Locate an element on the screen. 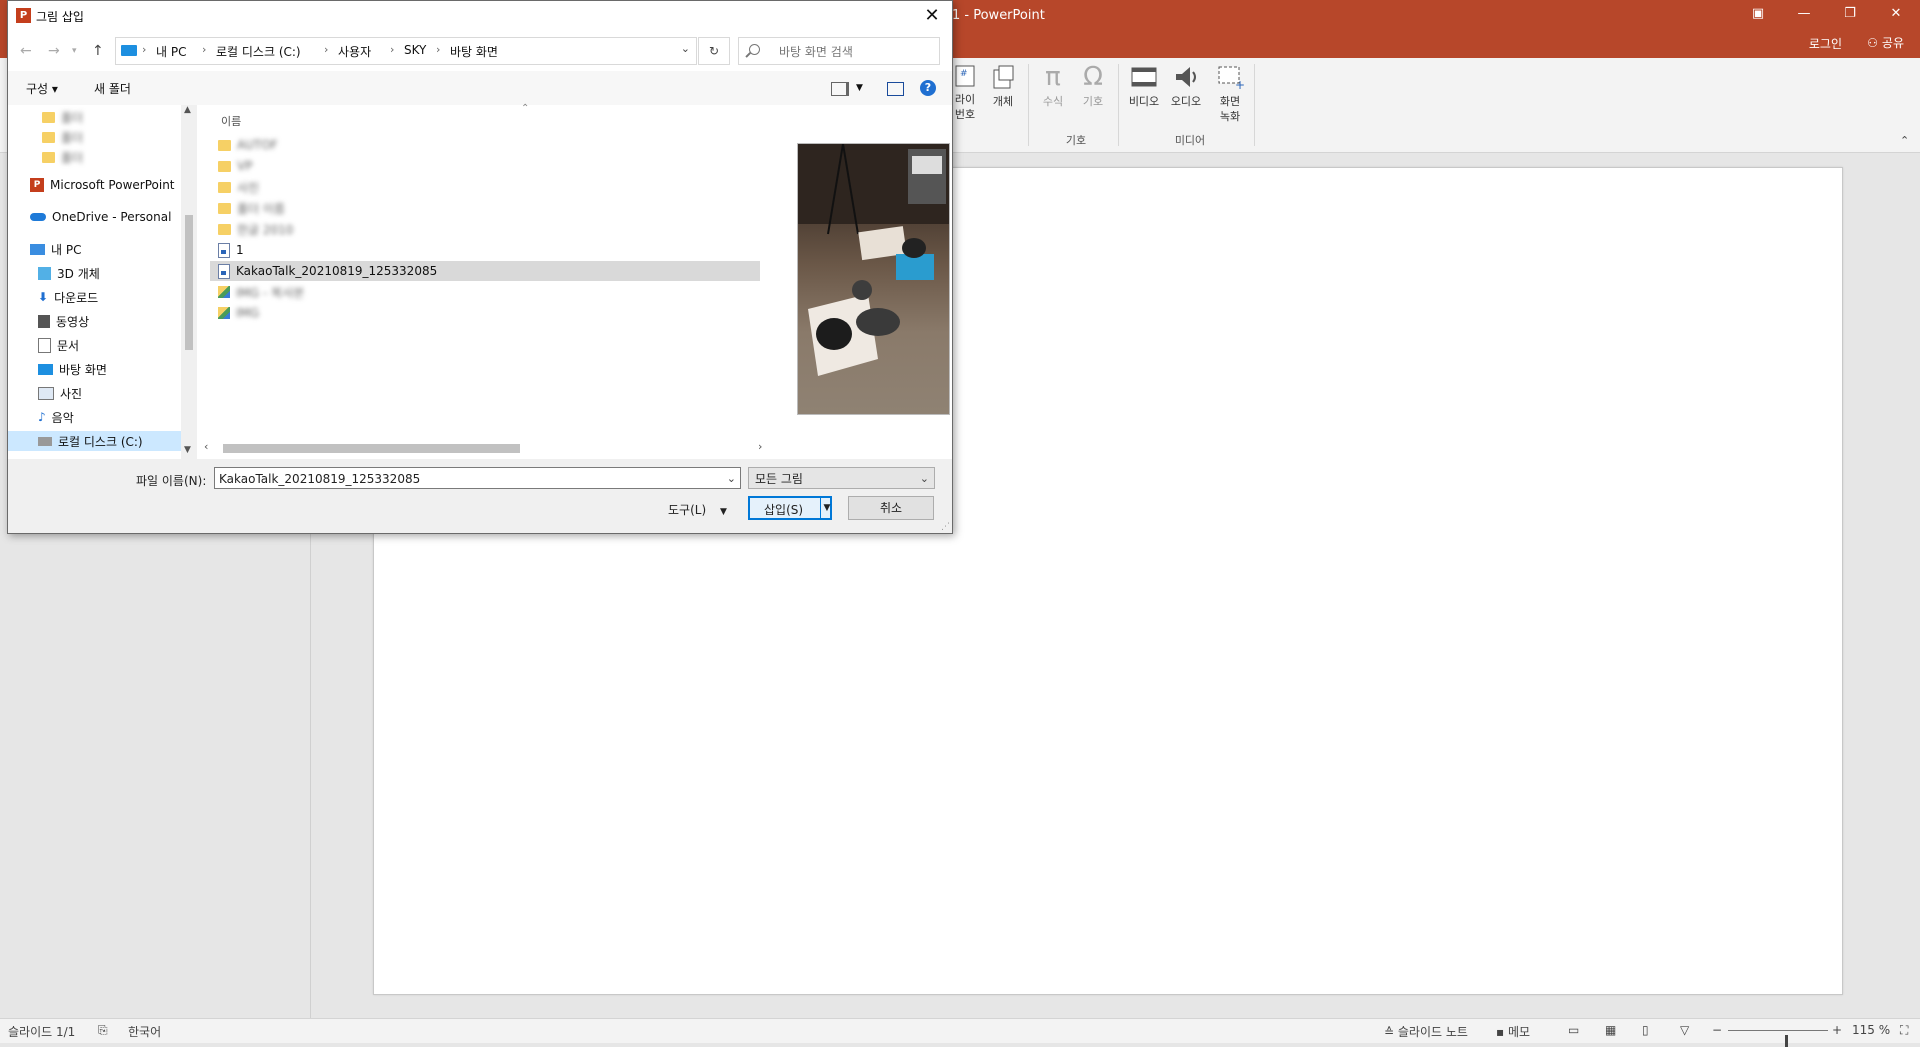 This screenshot has width=1920, height=1047. scroll-left-icon: ‹ is located at coordinates (206, 446).